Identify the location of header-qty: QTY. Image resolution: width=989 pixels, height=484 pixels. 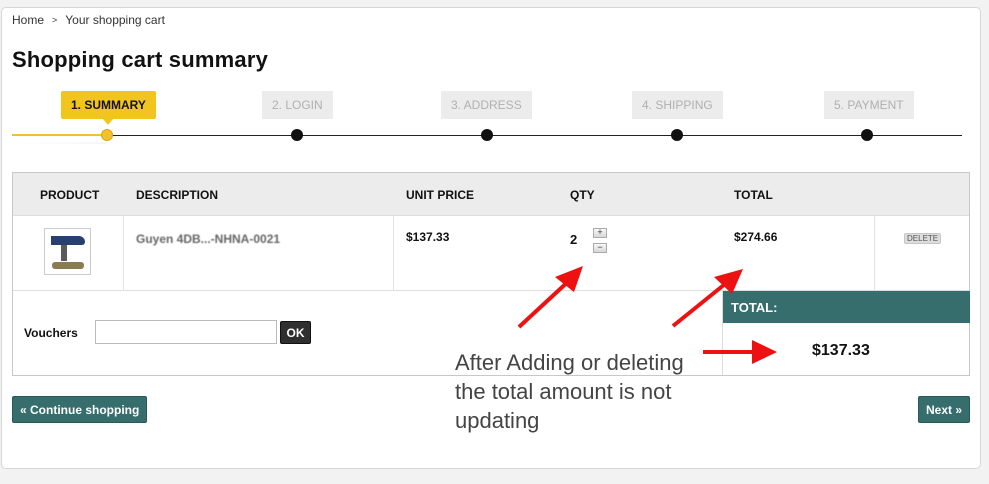
(582, 195).